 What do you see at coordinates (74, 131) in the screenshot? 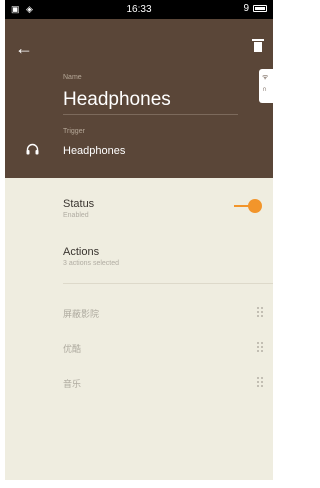
I see `trigger-label: Trigger` at bounding box center [74, 131].